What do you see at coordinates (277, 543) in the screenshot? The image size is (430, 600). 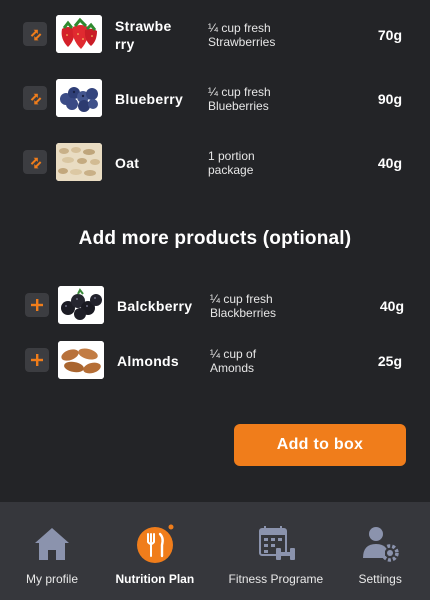 I see `calendar-dumbbell-icon` at bounding box center [277, 543].